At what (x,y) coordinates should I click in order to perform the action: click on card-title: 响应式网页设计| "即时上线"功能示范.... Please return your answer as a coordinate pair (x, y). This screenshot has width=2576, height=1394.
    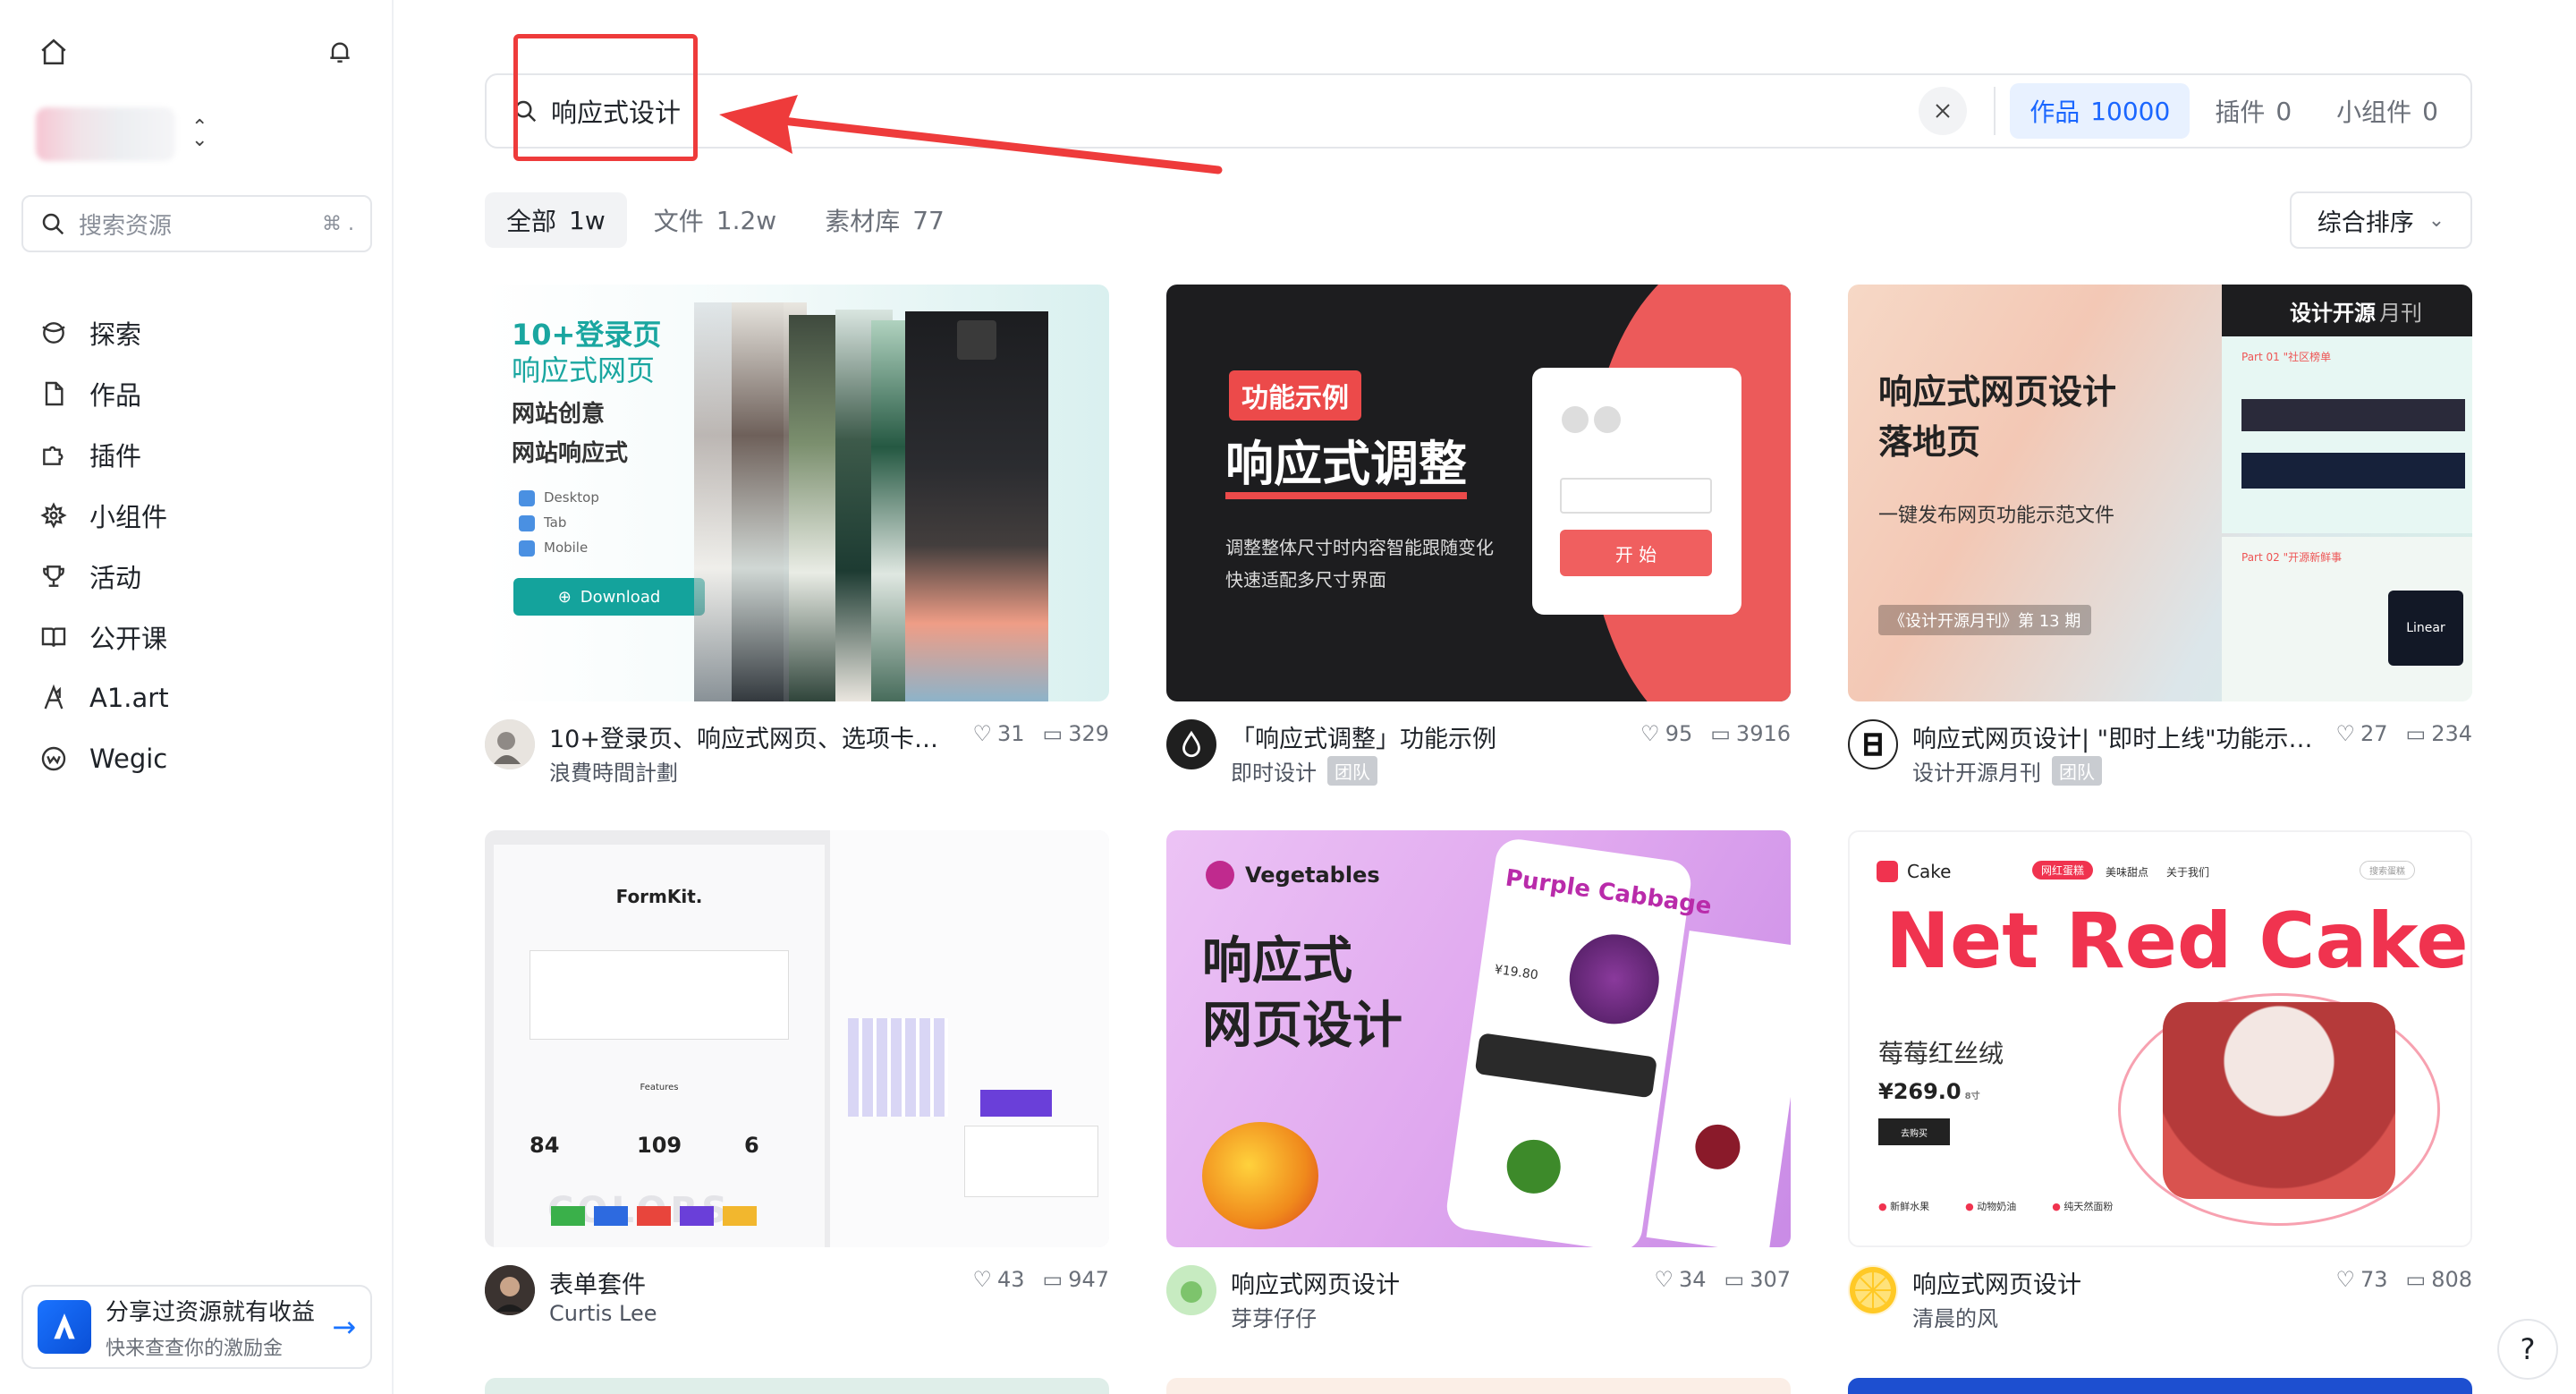
    Looking at the image, I should click on (2113, 736).